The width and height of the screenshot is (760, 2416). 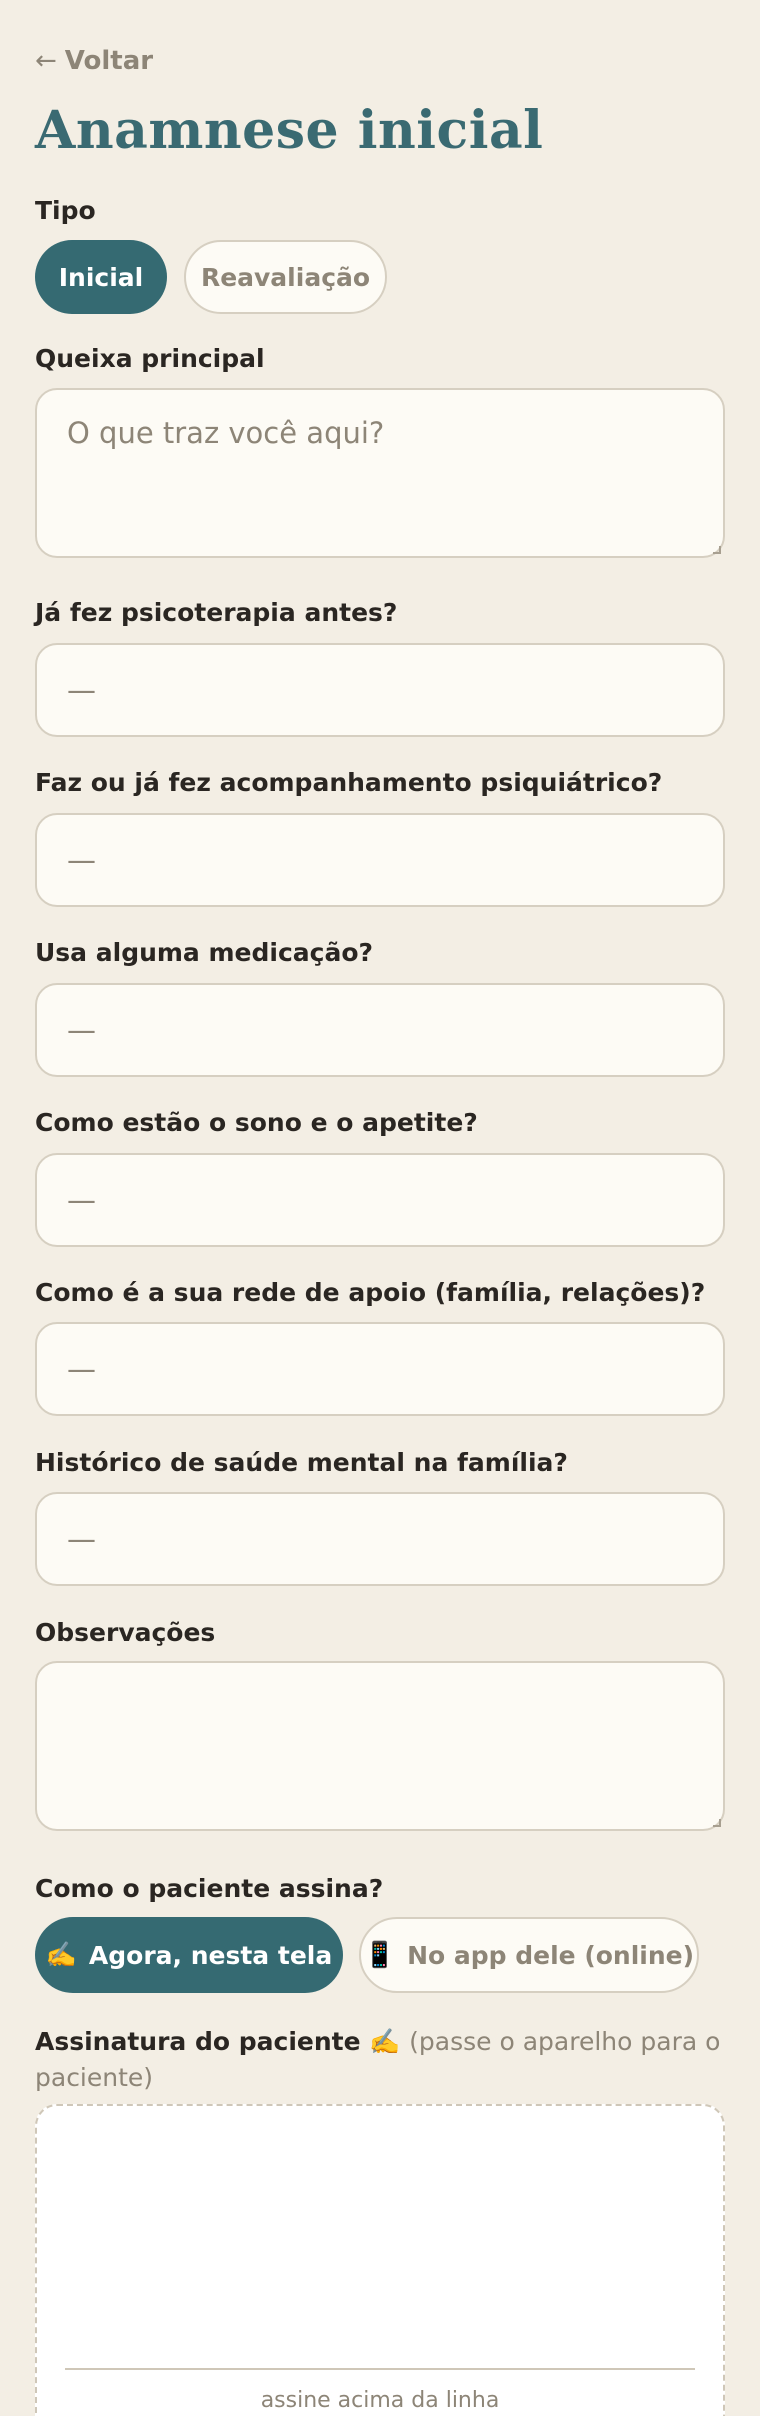 I want to click on tipo-option-label: Reavaliação, so click(x=285, y=277).